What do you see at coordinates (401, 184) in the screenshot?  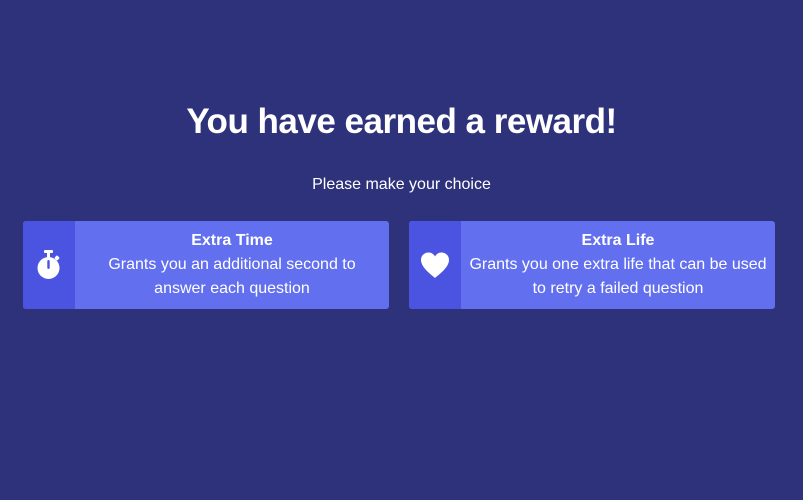 I see `page-subtitle: Please make your choice` at bounding box center [401, 184].